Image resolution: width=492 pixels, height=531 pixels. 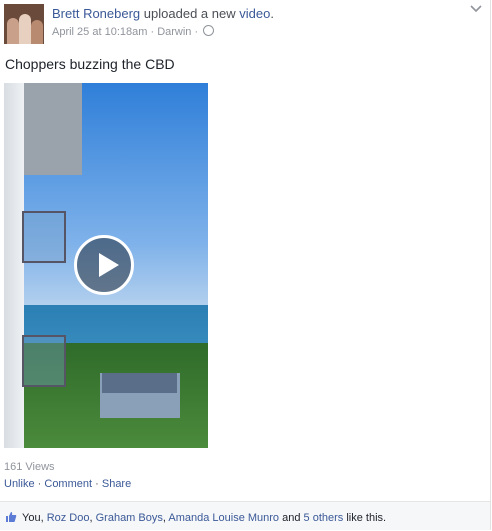 I want to click on liker-link: Amanda Louise Munro, so click(x=223, y=518).